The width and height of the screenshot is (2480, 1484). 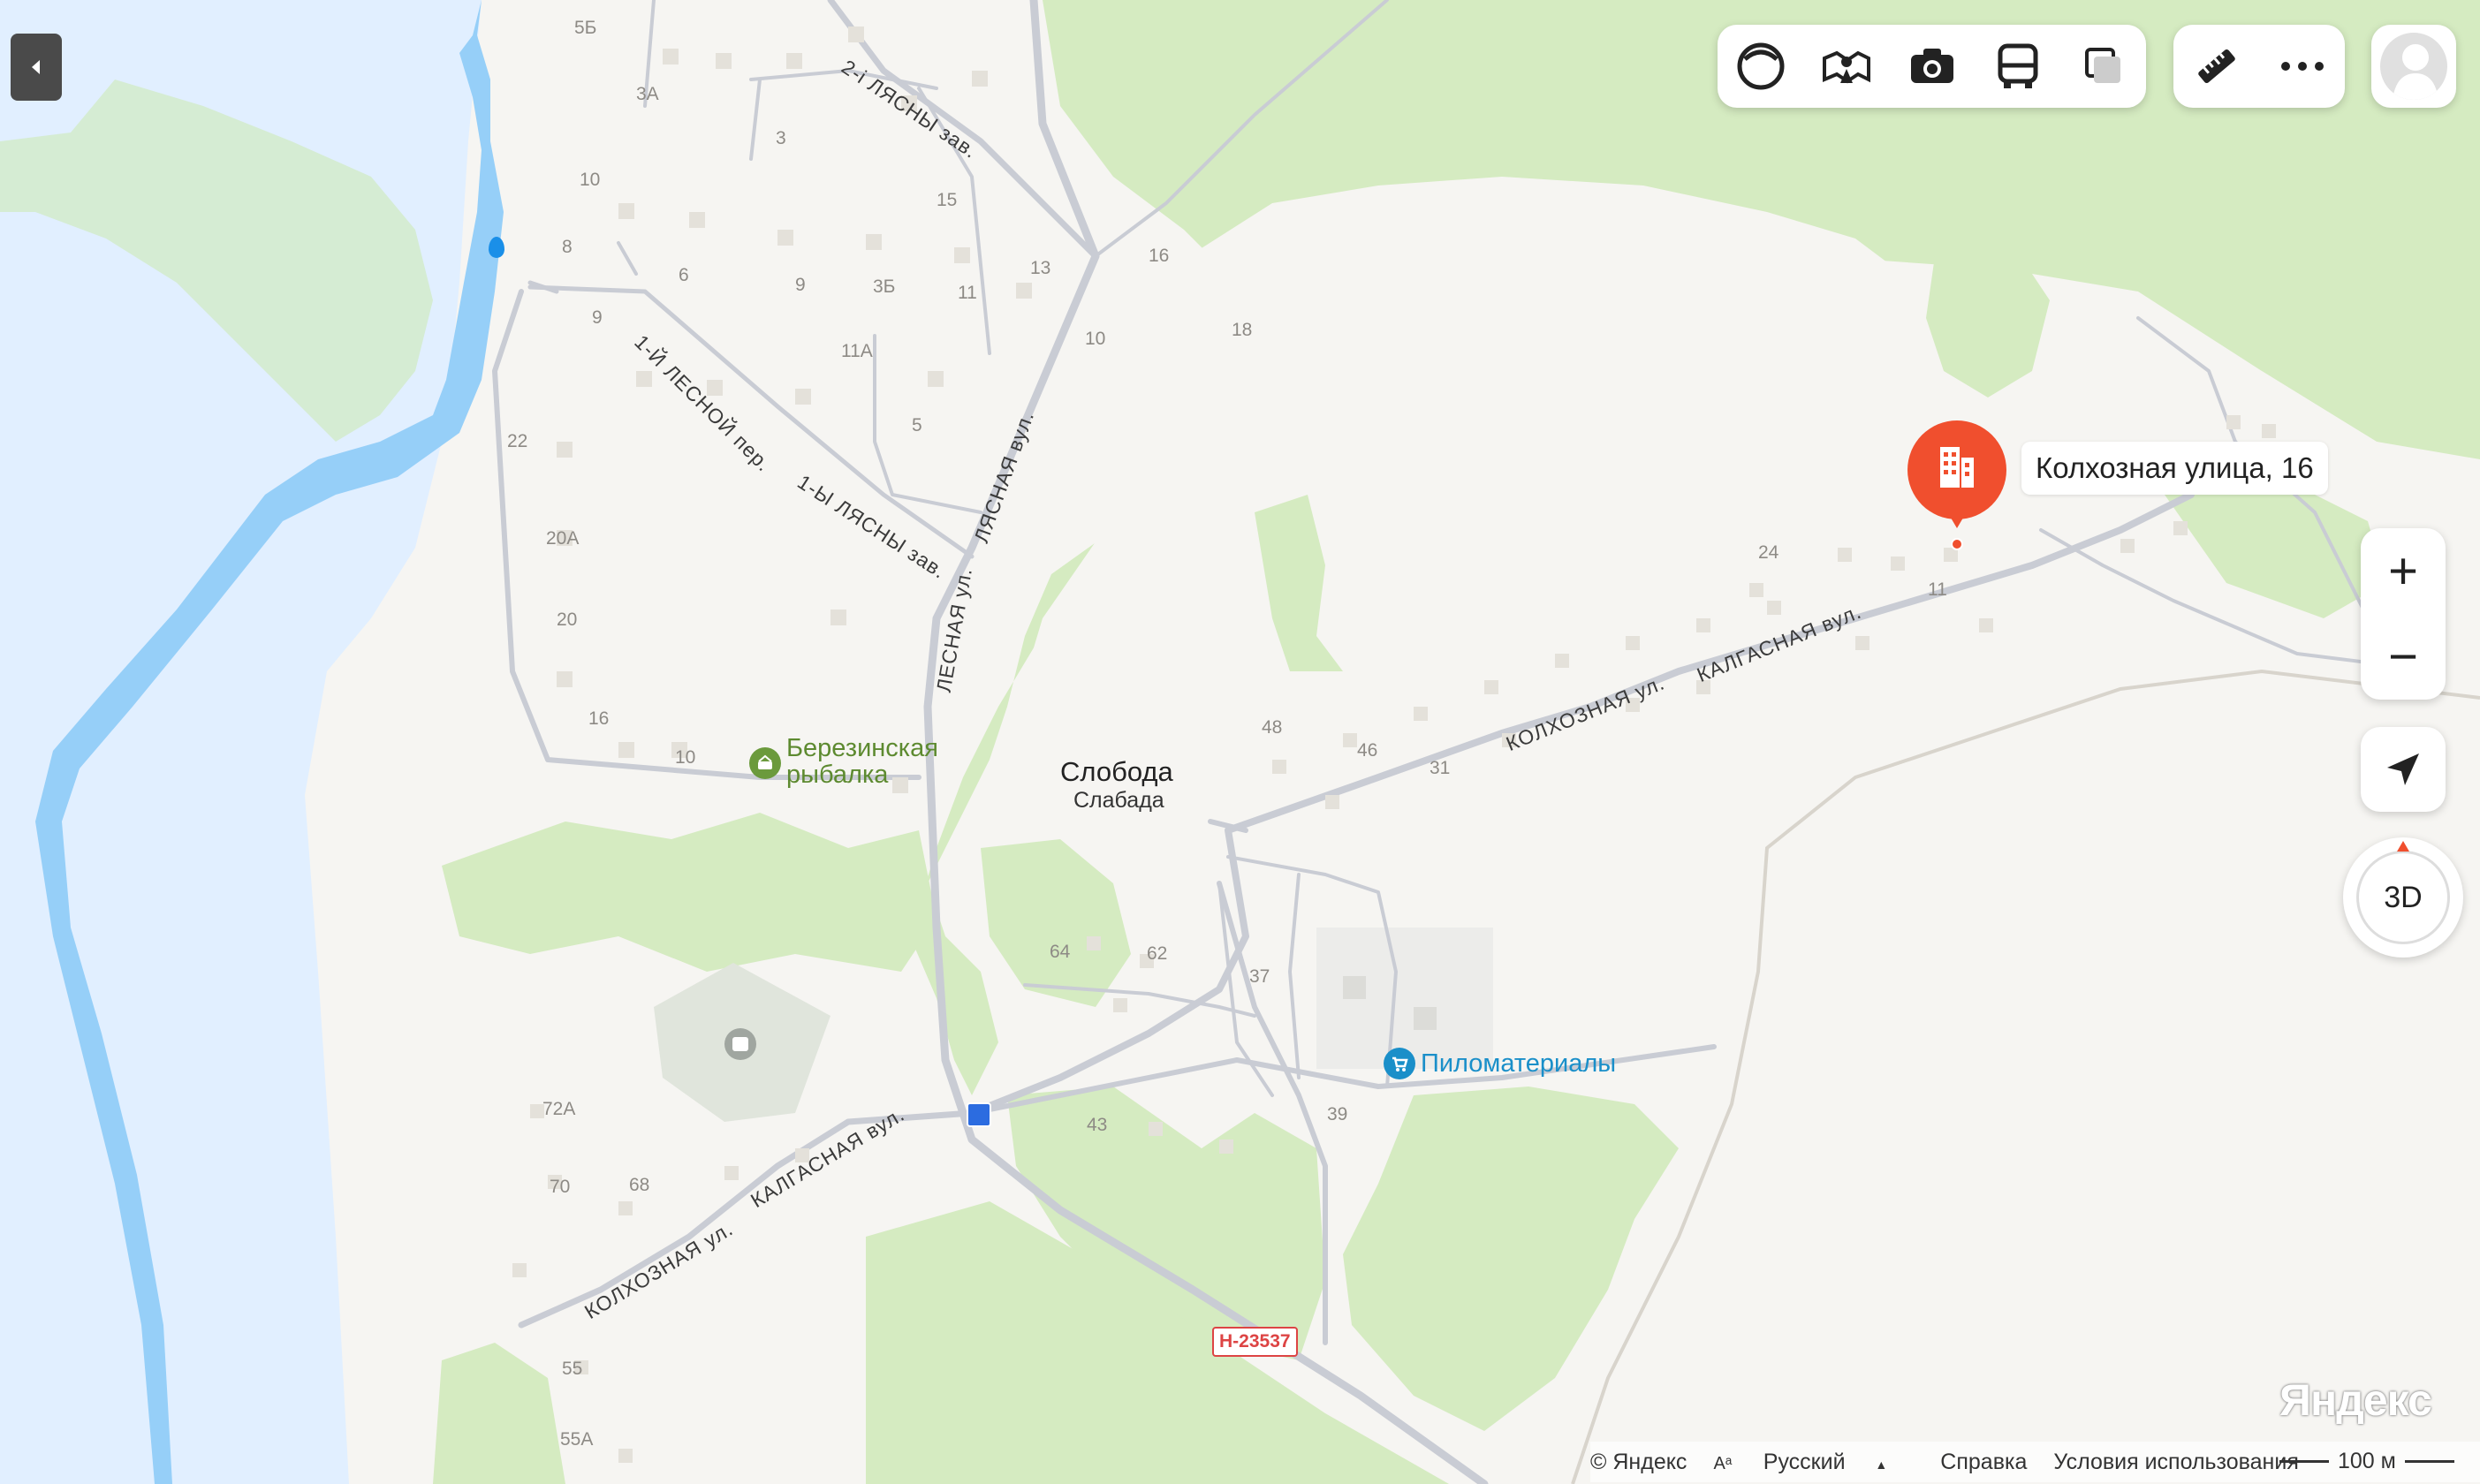 I want to click on terms-link: Условия использования, so click(x=2175, y=1462).